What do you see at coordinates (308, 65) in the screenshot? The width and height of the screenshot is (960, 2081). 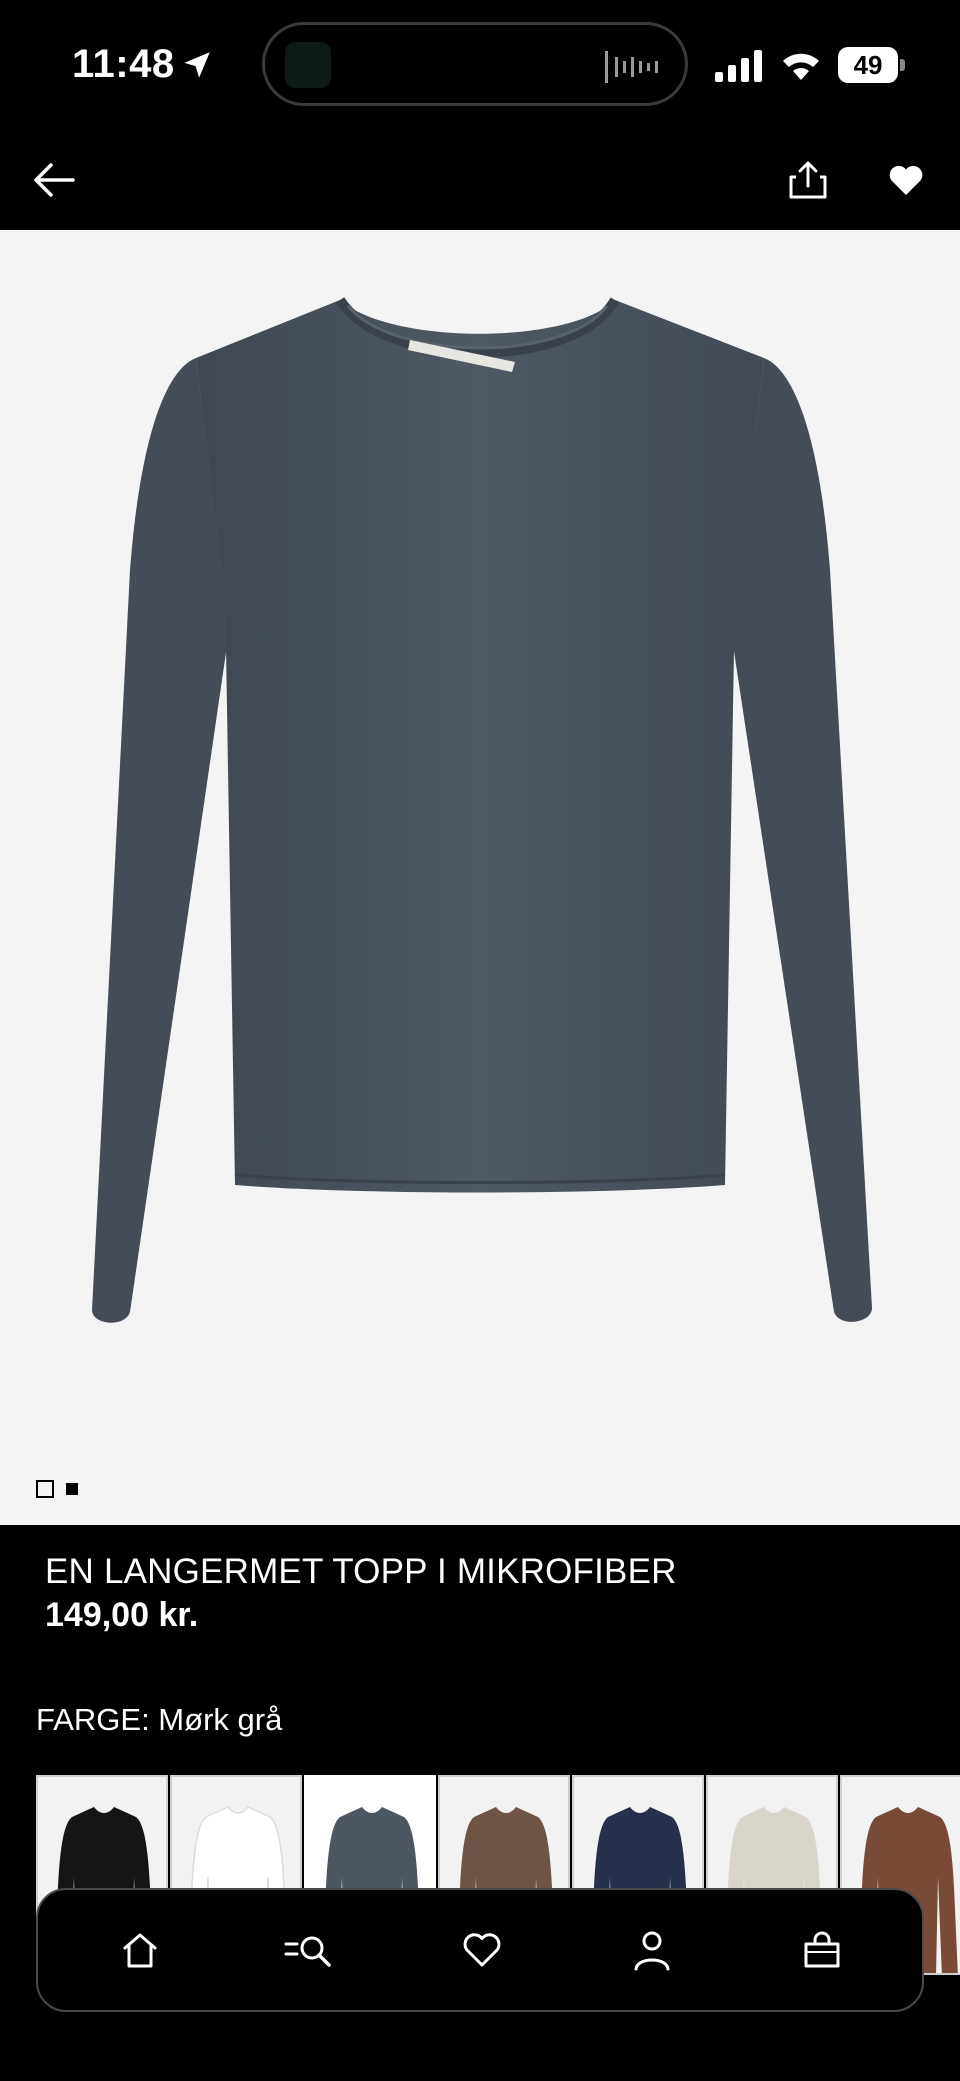 I see `island-app-icon` at bounding box center [308, 65].